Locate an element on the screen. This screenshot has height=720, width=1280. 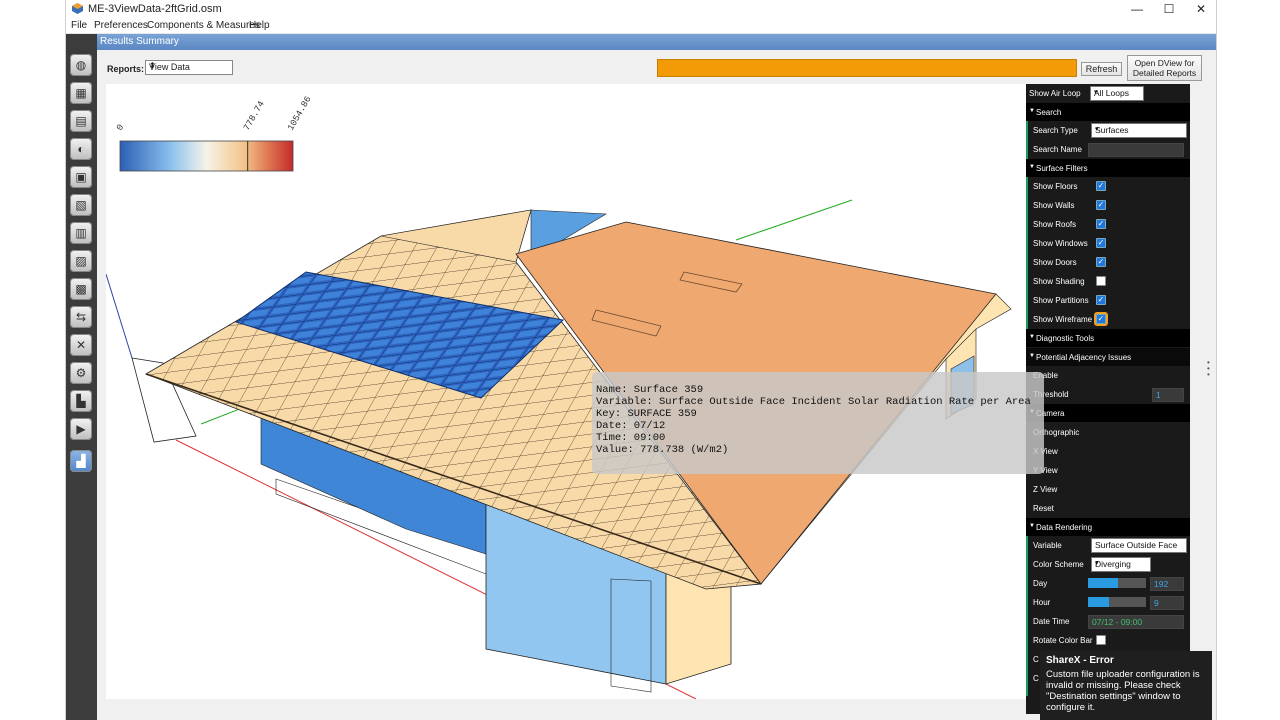
reset-row: Reset is located at coordinates (1108, 508).